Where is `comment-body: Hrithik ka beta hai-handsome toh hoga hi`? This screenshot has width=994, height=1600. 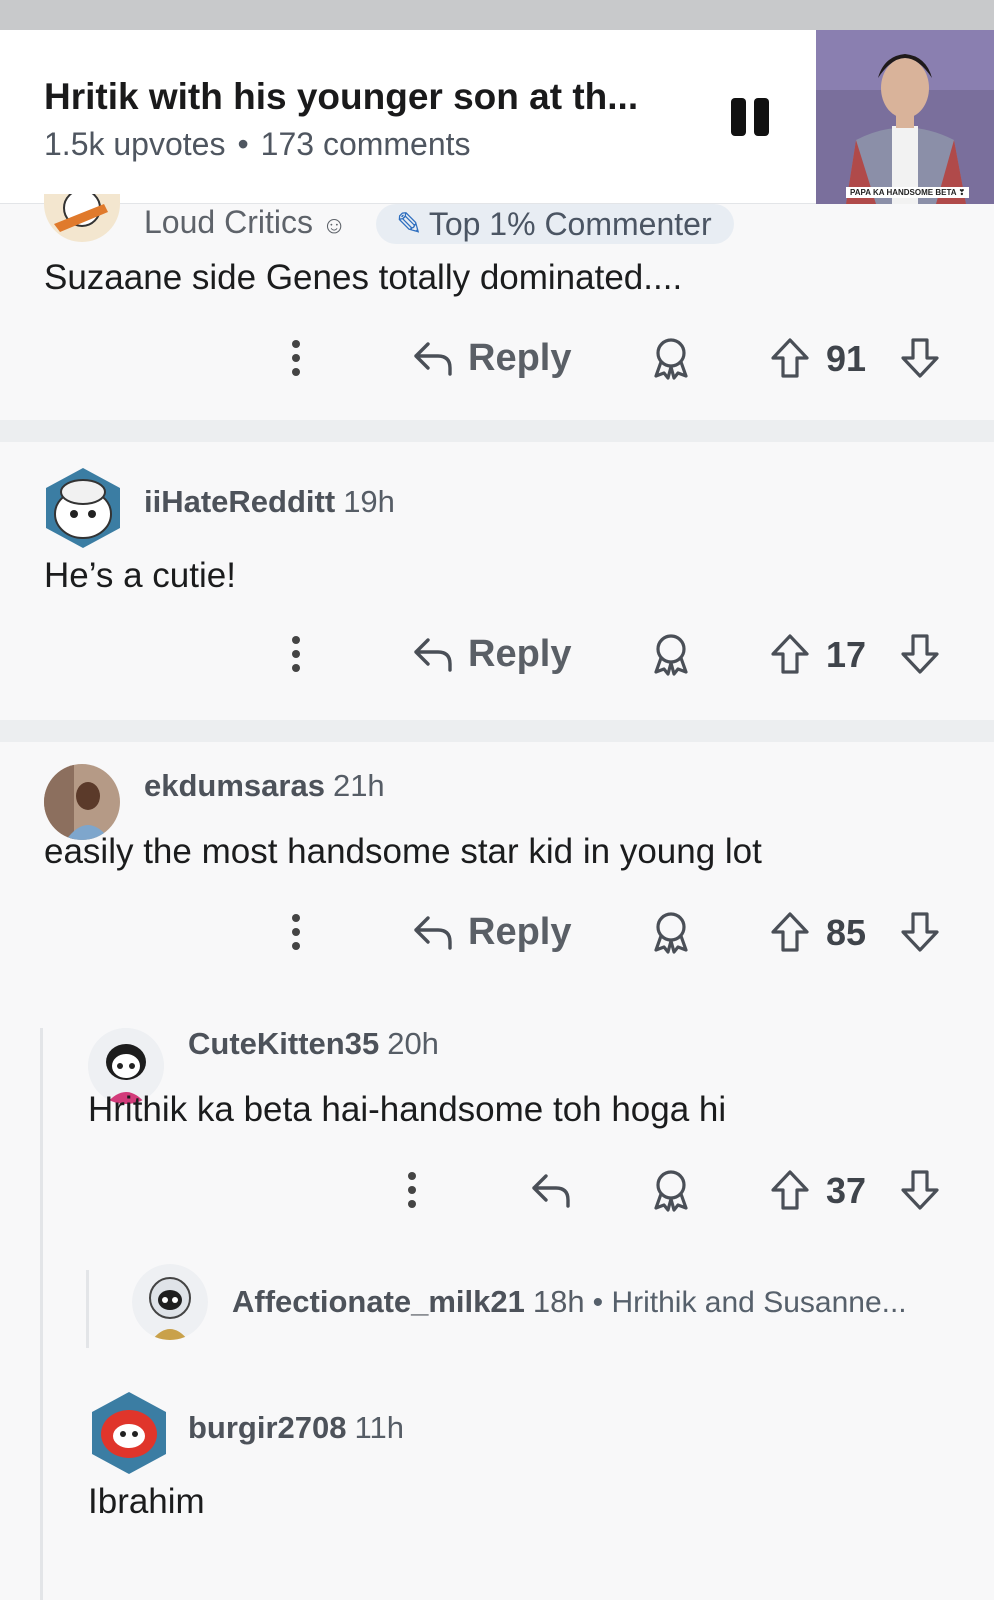
comment-body: Hrithik ka beta hai-handsome toh hoga hi is located at coordinates (407, 1109).